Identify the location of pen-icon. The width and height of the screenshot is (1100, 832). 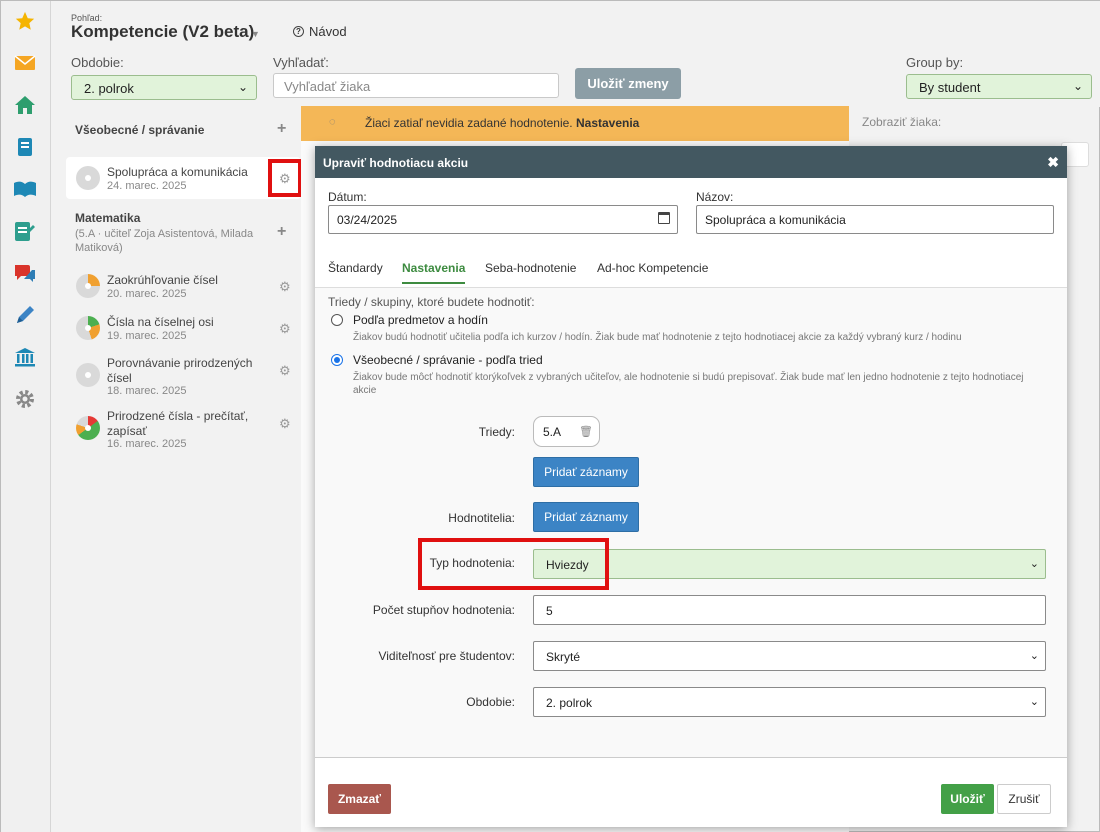
(25, 315).